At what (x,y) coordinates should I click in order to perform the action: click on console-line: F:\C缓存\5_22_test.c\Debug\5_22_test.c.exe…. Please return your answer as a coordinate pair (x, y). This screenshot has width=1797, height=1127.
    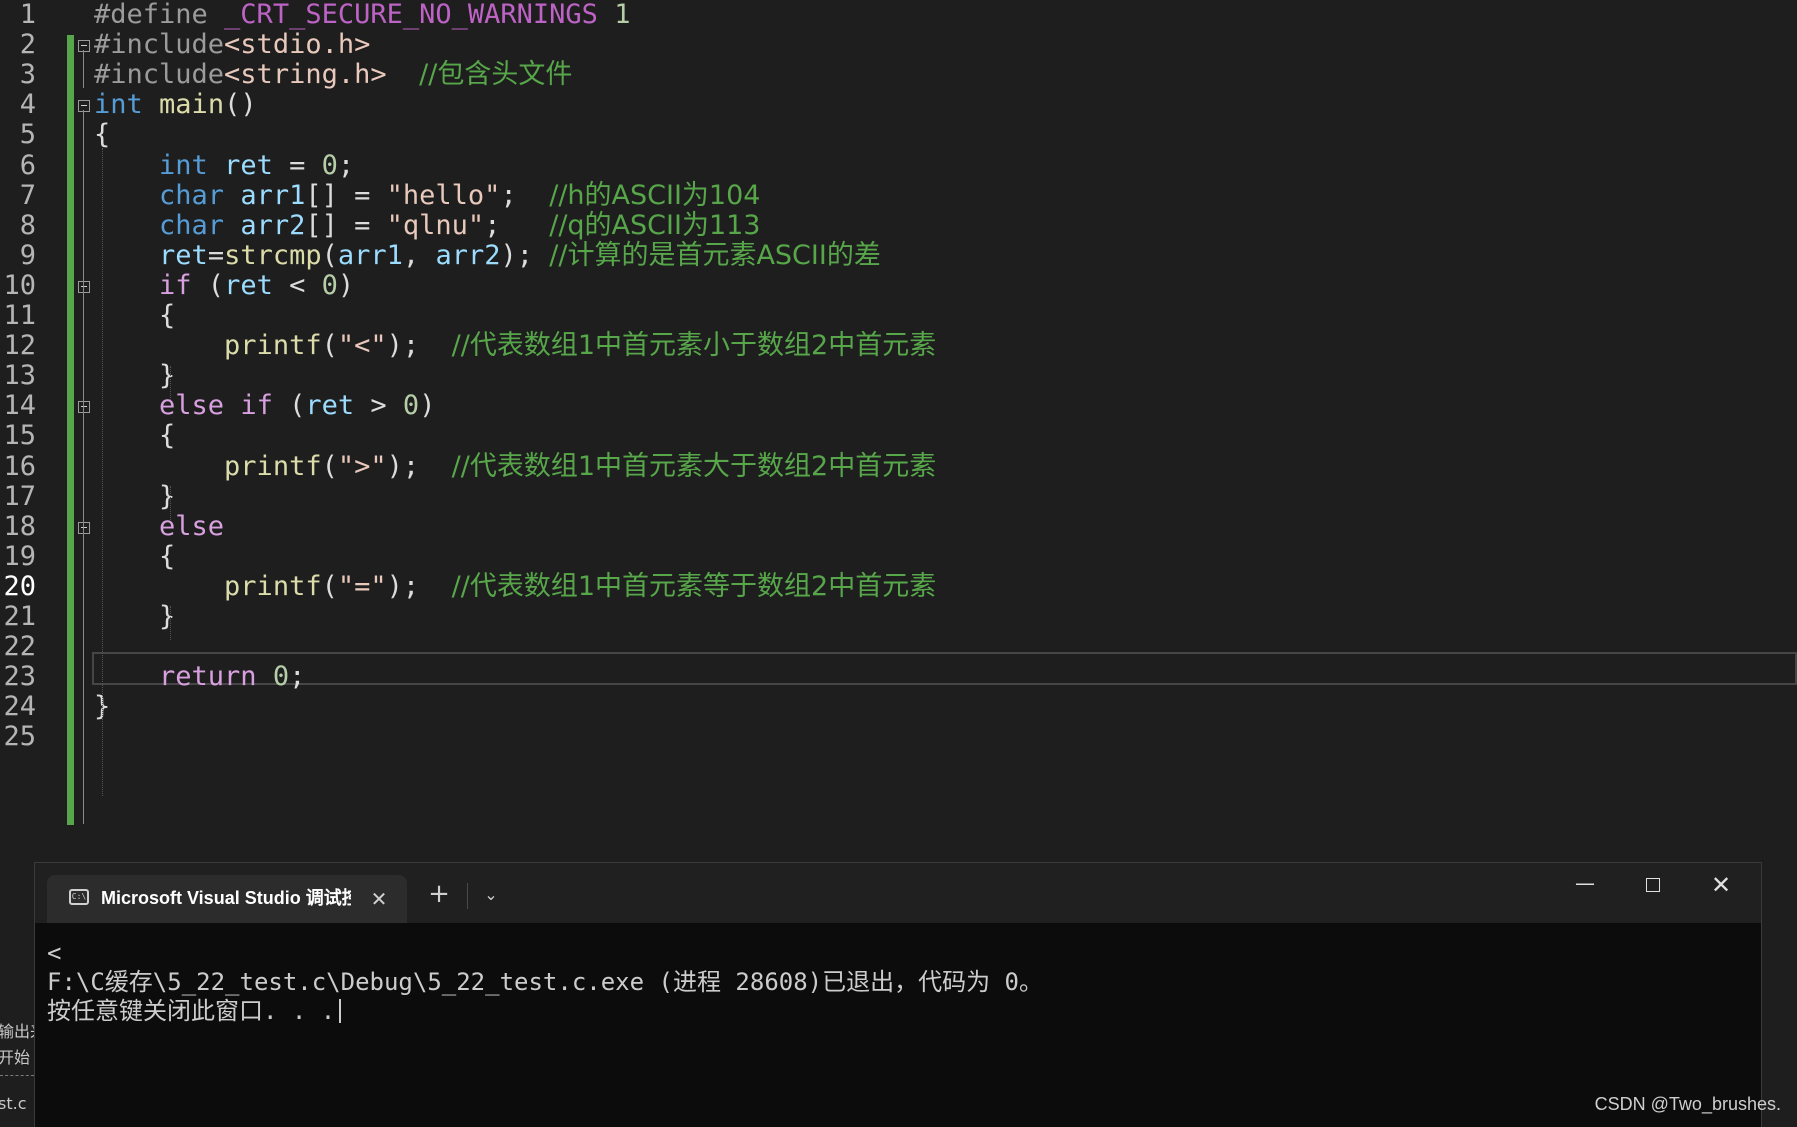
    Looking at the image, I should click on (545, 982).